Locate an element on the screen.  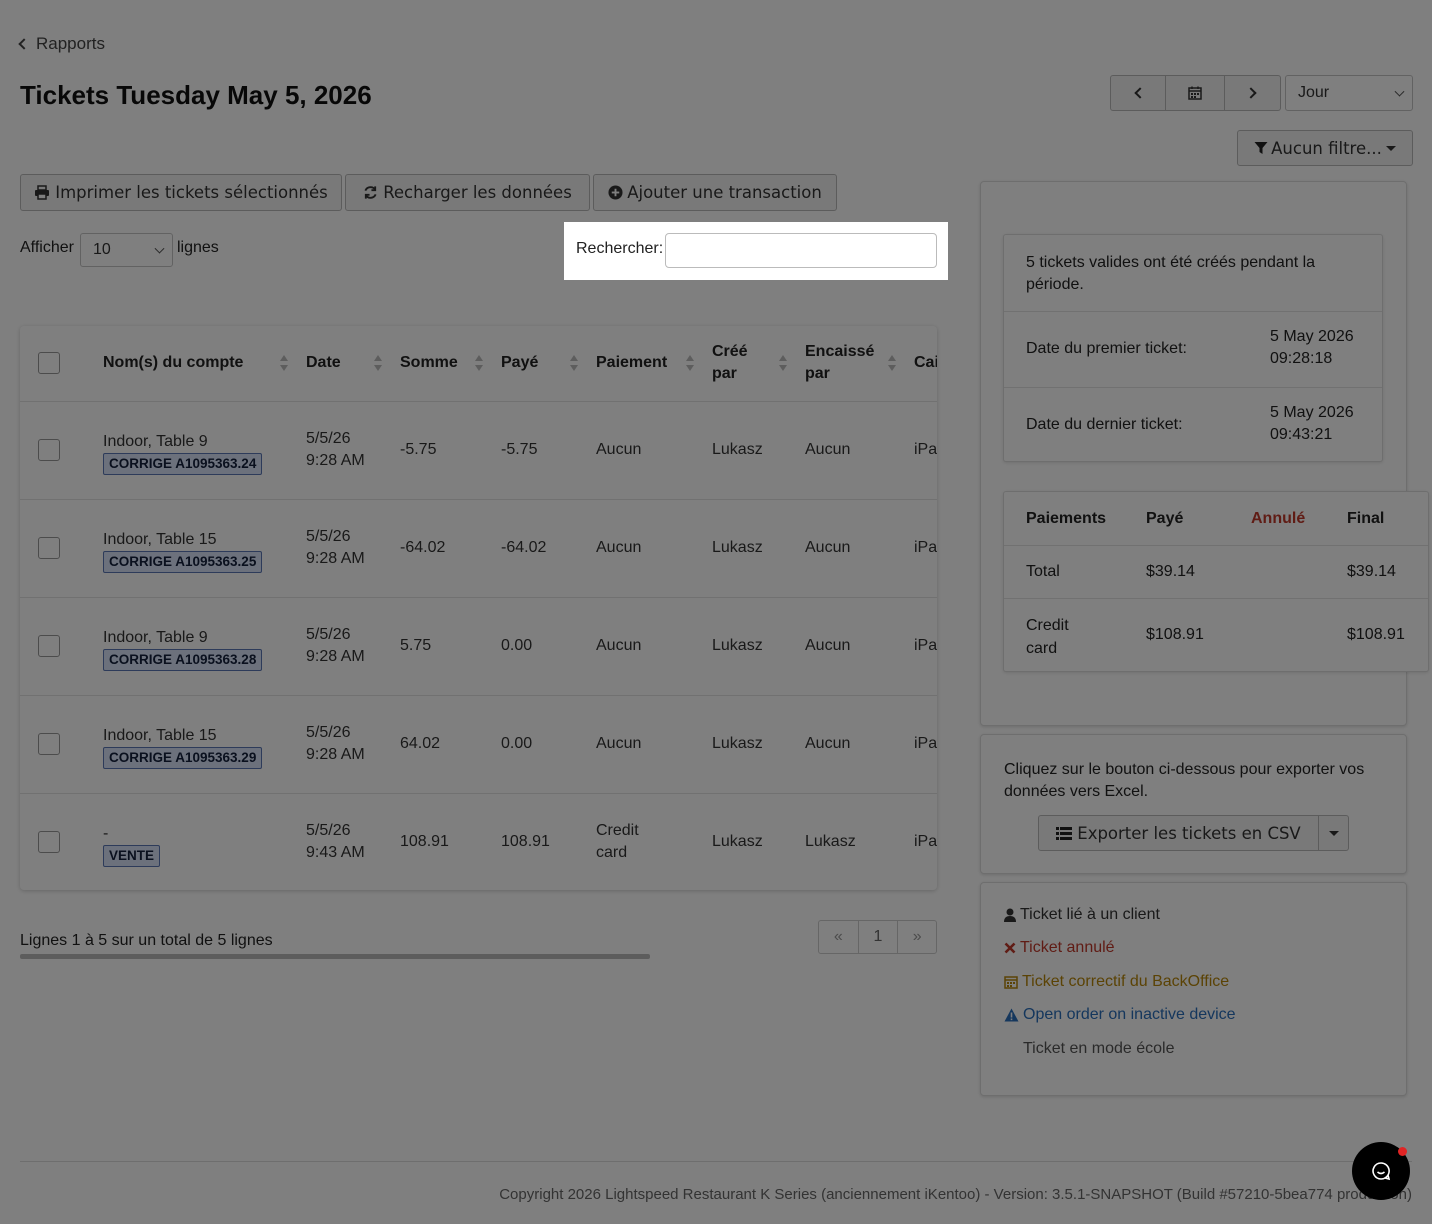
column-header-date: Date is located at coordinates (343, 363).